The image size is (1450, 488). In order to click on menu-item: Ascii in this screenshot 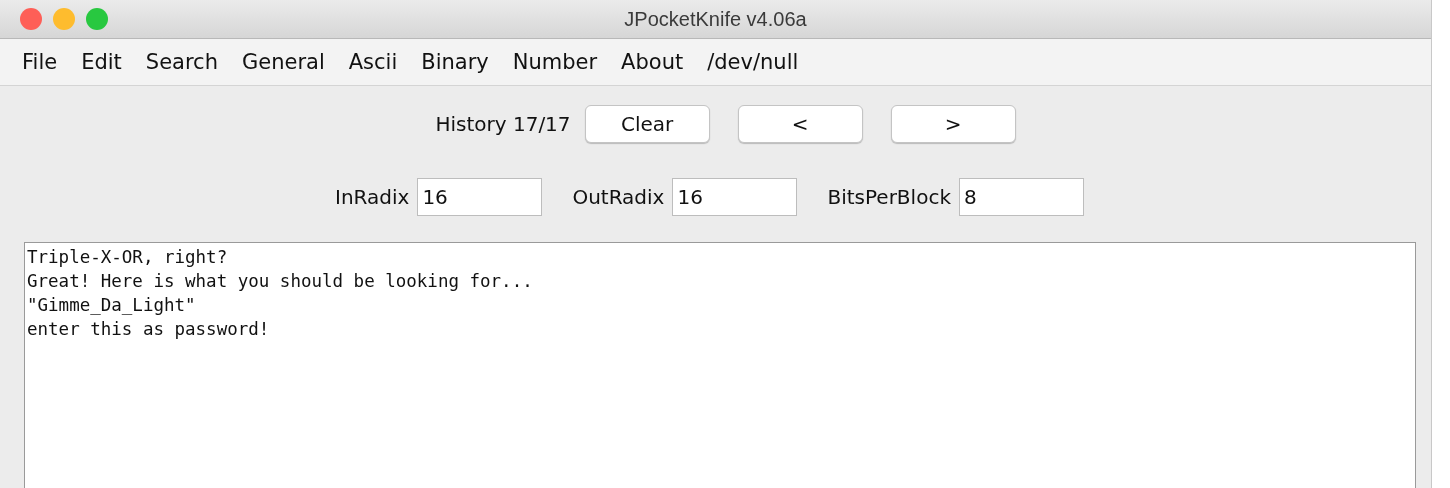, I will do `click(373, 62)`.